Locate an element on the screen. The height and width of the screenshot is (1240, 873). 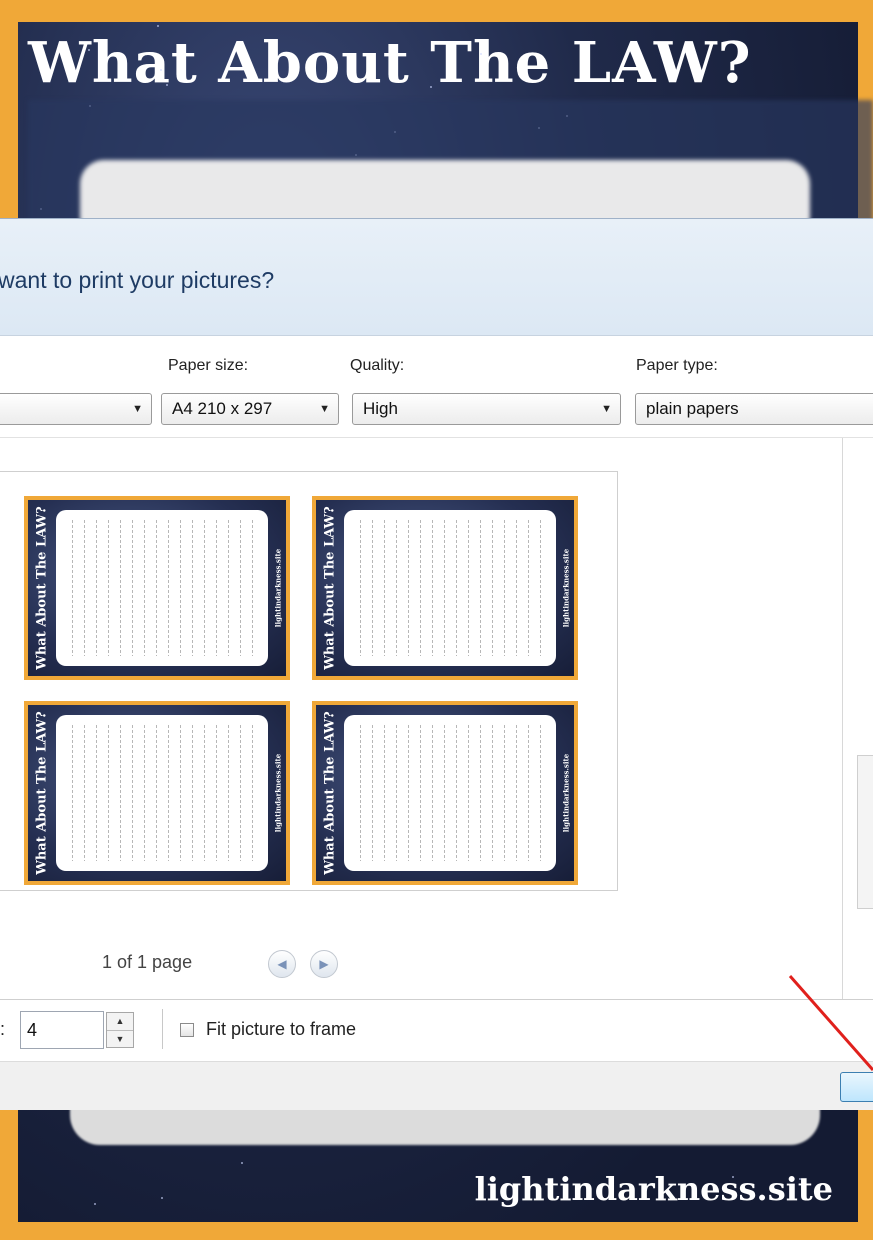
poster-title: What About The LAW? is located at coordinates (390, 63).